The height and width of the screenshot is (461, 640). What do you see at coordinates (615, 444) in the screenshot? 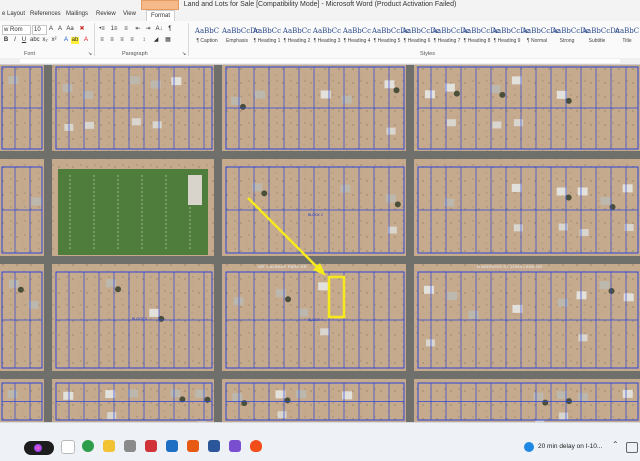
I see `show-hidden-icons-icon: ⌃` at bounding box center [615, 444].